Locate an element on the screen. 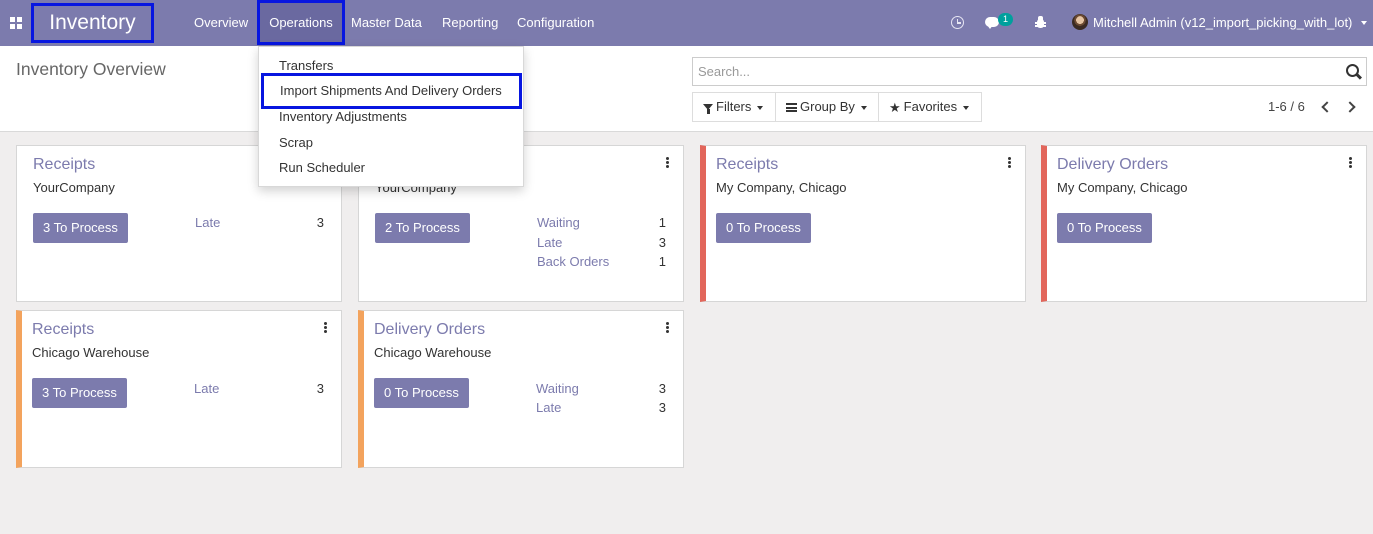  filters-button: Filters is located at coordinates (734, 107).